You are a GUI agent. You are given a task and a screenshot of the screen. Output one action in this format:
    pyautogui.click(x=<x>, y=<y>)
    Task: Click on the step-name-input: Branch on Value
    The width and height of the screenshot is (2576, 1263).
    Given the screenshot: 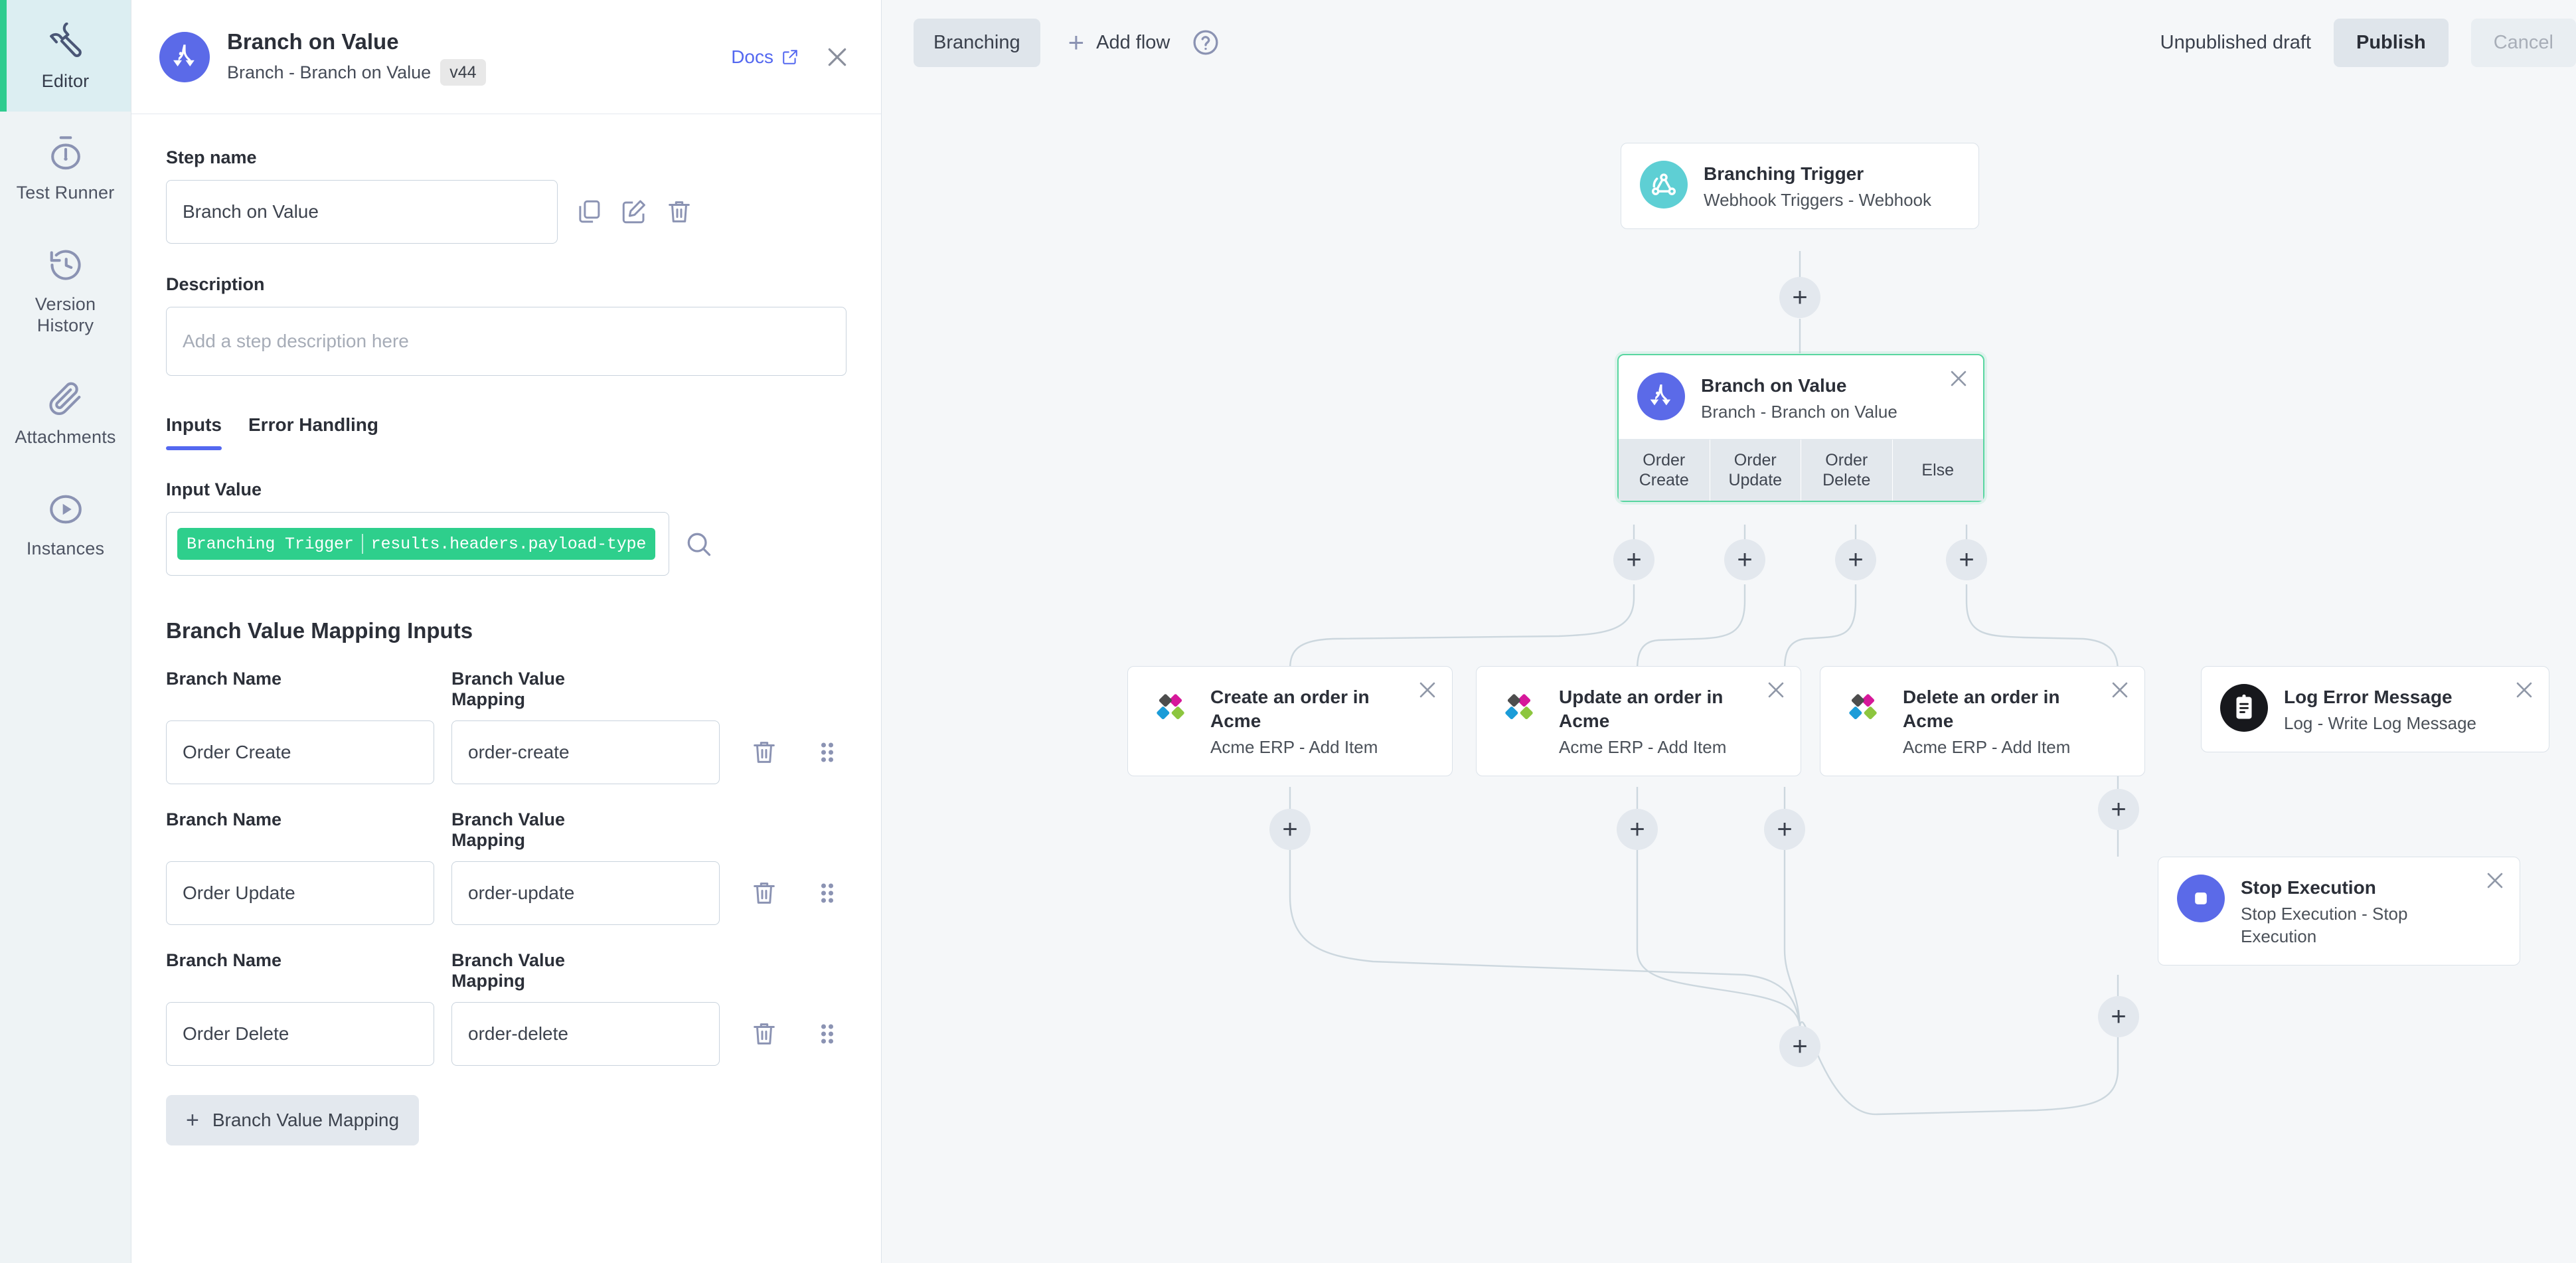 What is the action you would take?
    pyautogui.click(x=362, y=212)
    